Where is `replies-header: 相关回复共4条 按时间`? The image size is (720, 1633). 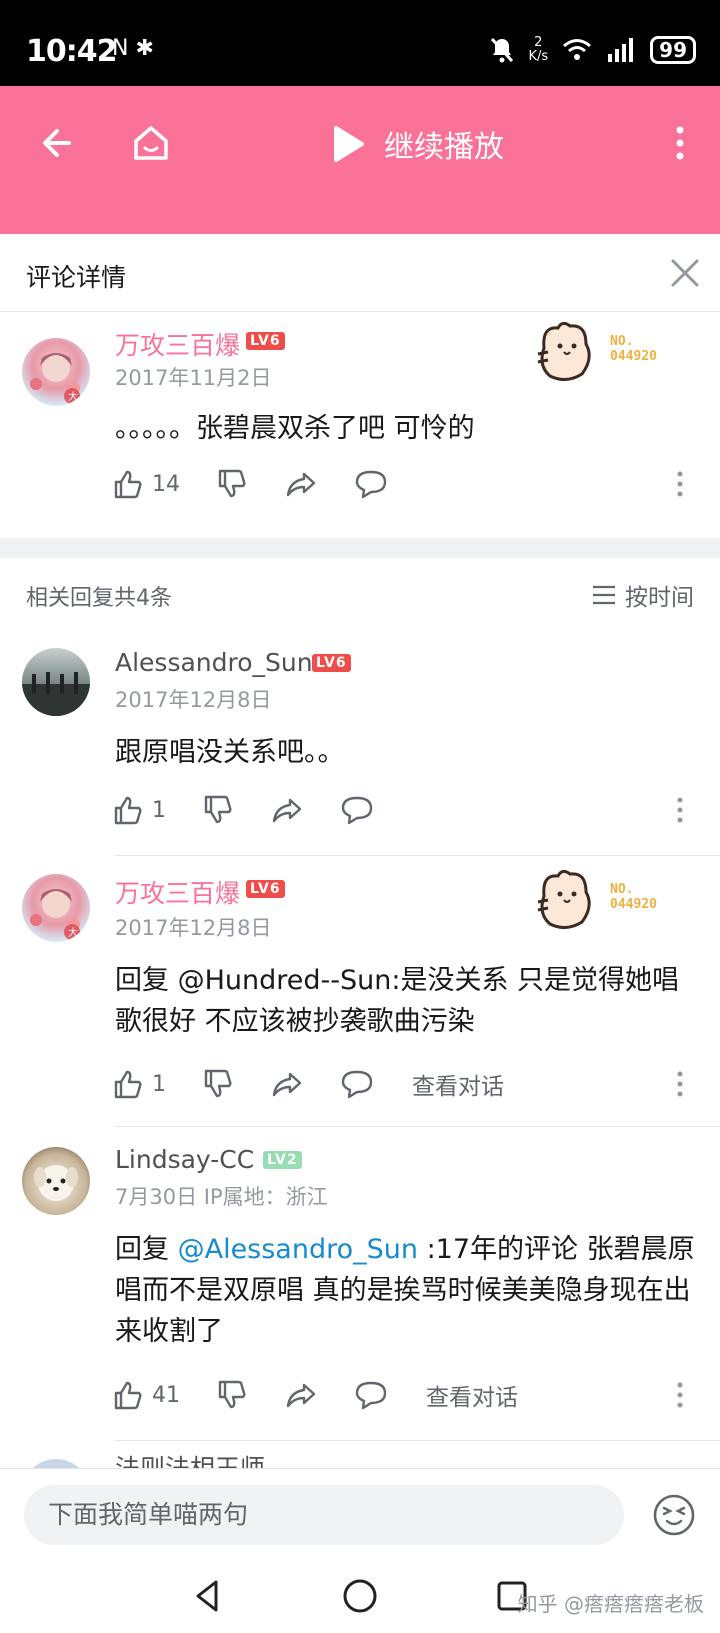
replies-header: 相关回复共4条 按时间 is located at coordinates (360, 593).